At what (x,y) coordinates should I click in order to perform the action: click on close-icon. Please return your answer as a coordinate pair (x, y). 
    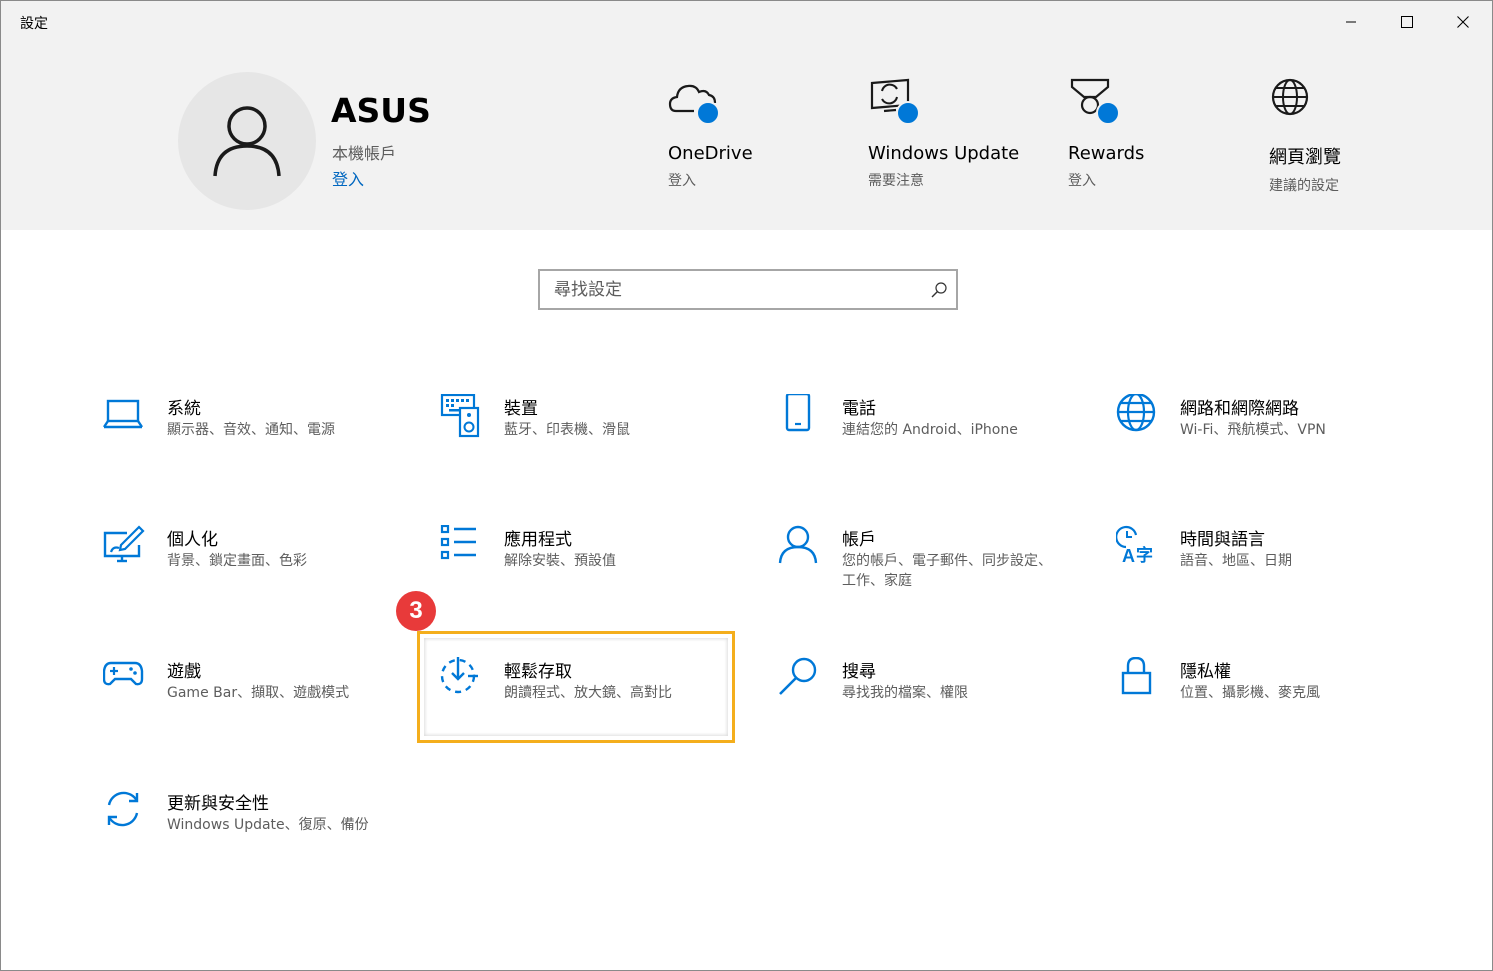
    Looking at the image, I should click on (1463, 22).